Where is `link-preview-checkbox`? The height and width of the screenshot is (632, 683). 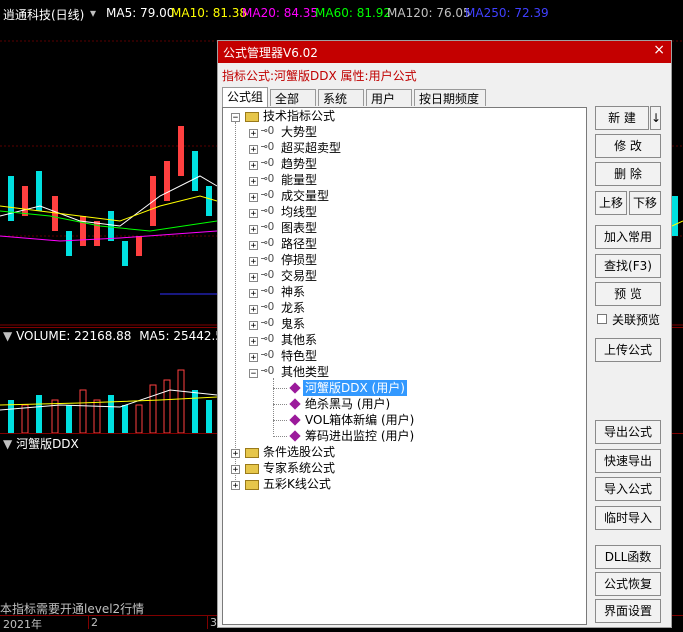 link-preview-checkbox is located at coordinates (602, 319).